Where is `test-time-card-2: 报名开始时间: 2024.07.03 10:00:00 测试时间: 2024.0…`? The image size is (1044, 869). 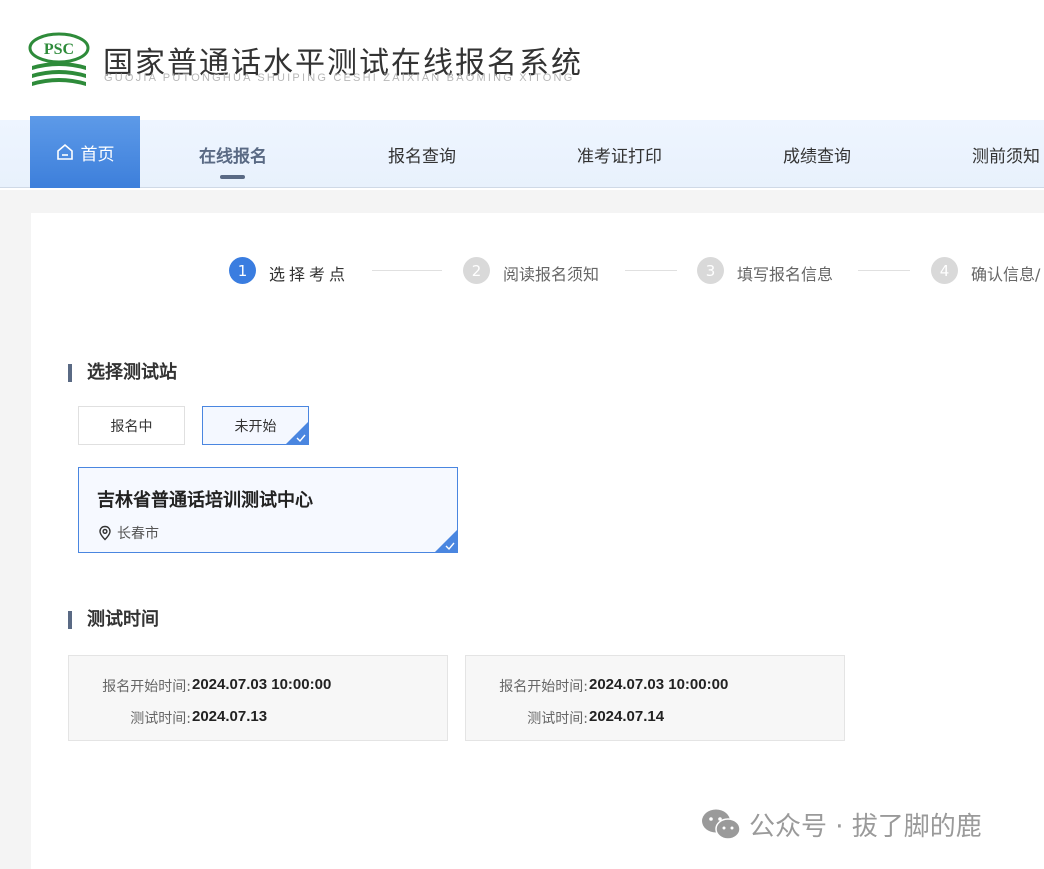 test-time-card-2: 报名开始时间: 2024.07.03 10:00:00 测试时间: 2024.0… is located at coordinates (655, 698).